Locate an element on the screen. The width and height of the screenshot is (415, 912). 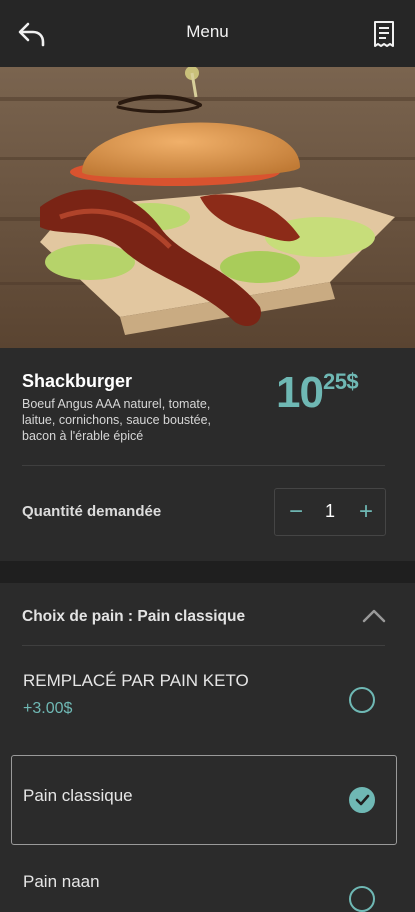
chevron-up-icon is located at coordinates (374, 616).